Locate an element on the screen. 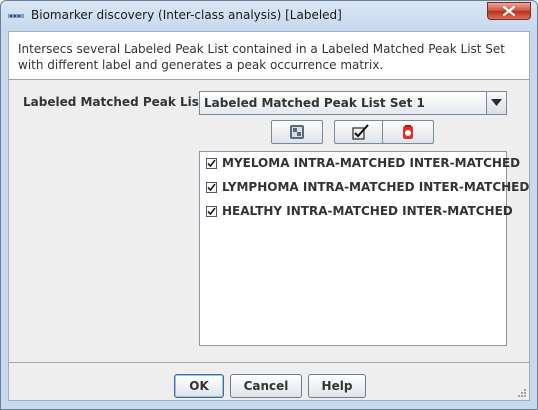 The width and height of the screenshot is (538, 410). clear-selection-icon is located at coordinates (408, 132).